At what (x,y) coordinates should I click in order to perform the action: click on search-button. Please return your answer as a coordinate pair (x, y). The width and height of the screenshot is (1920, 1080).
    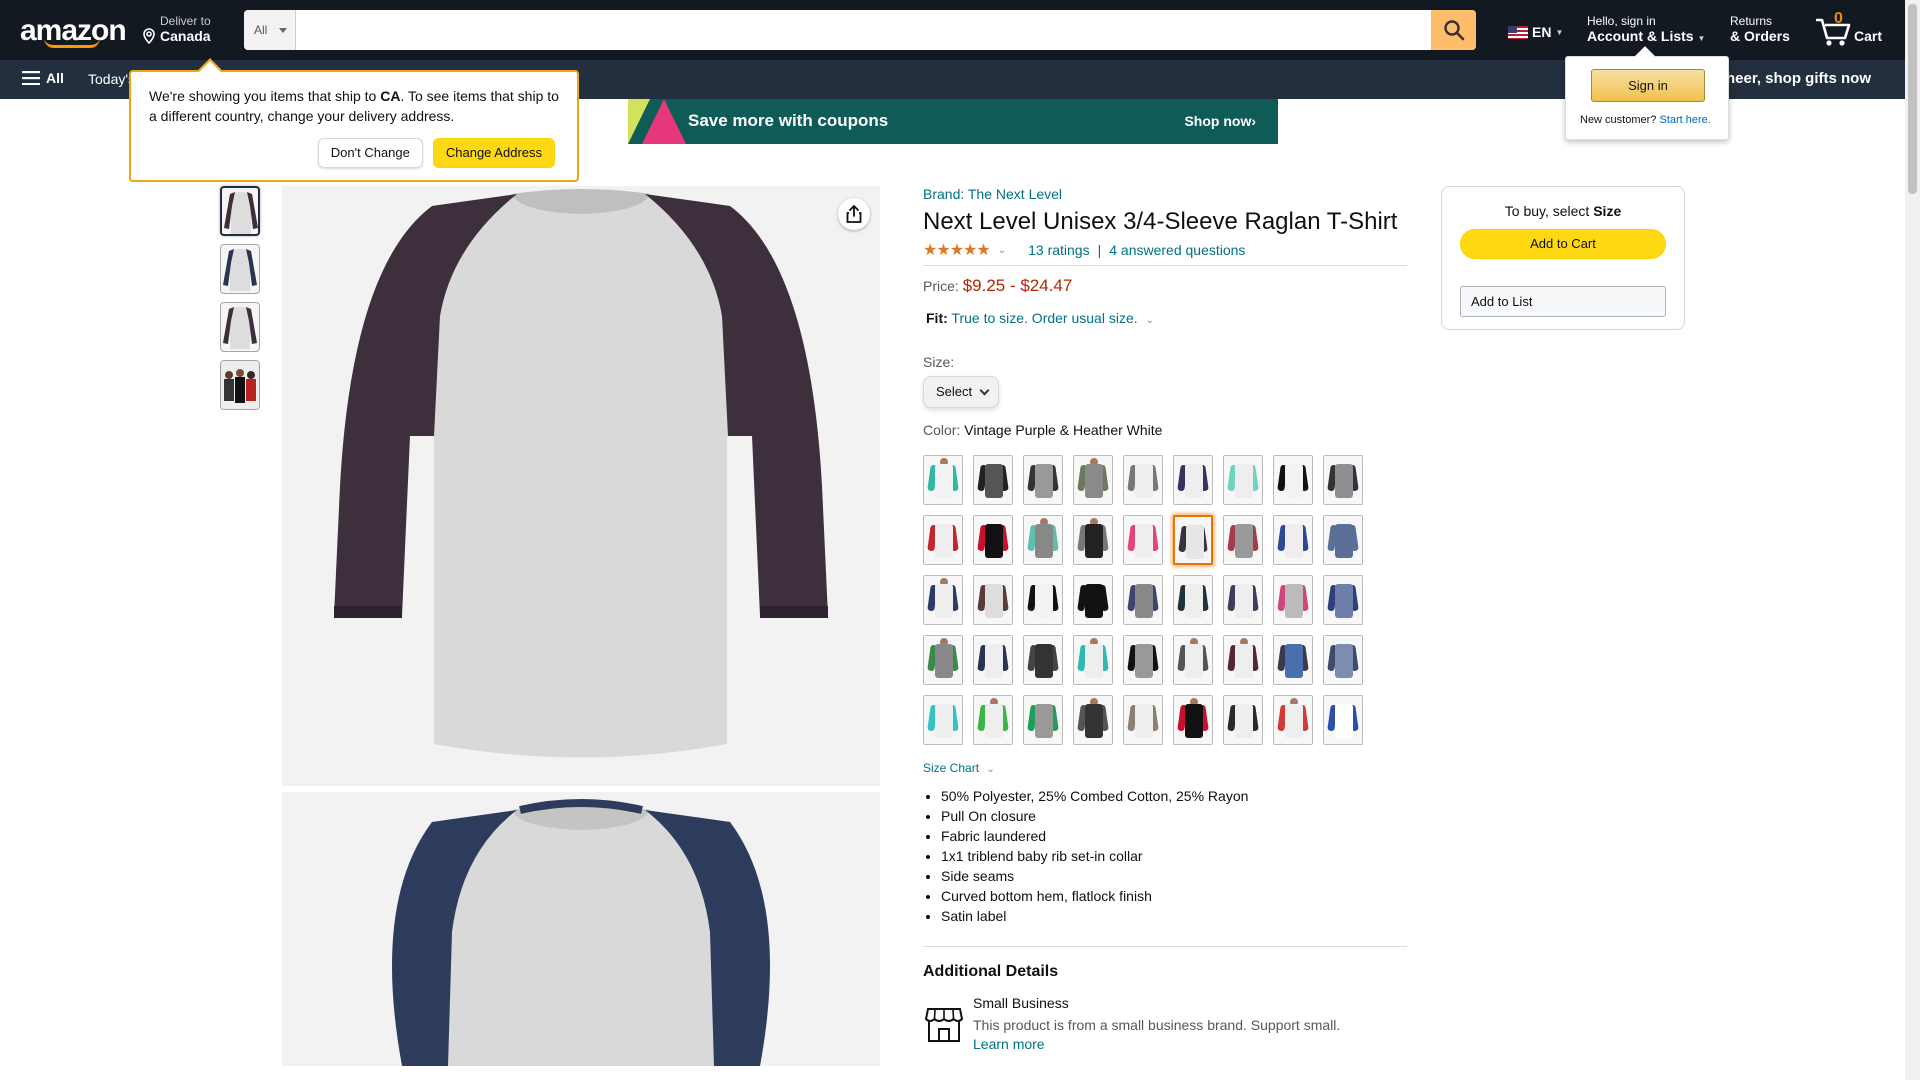
    Looking at the image, I should click on (1453, 30).